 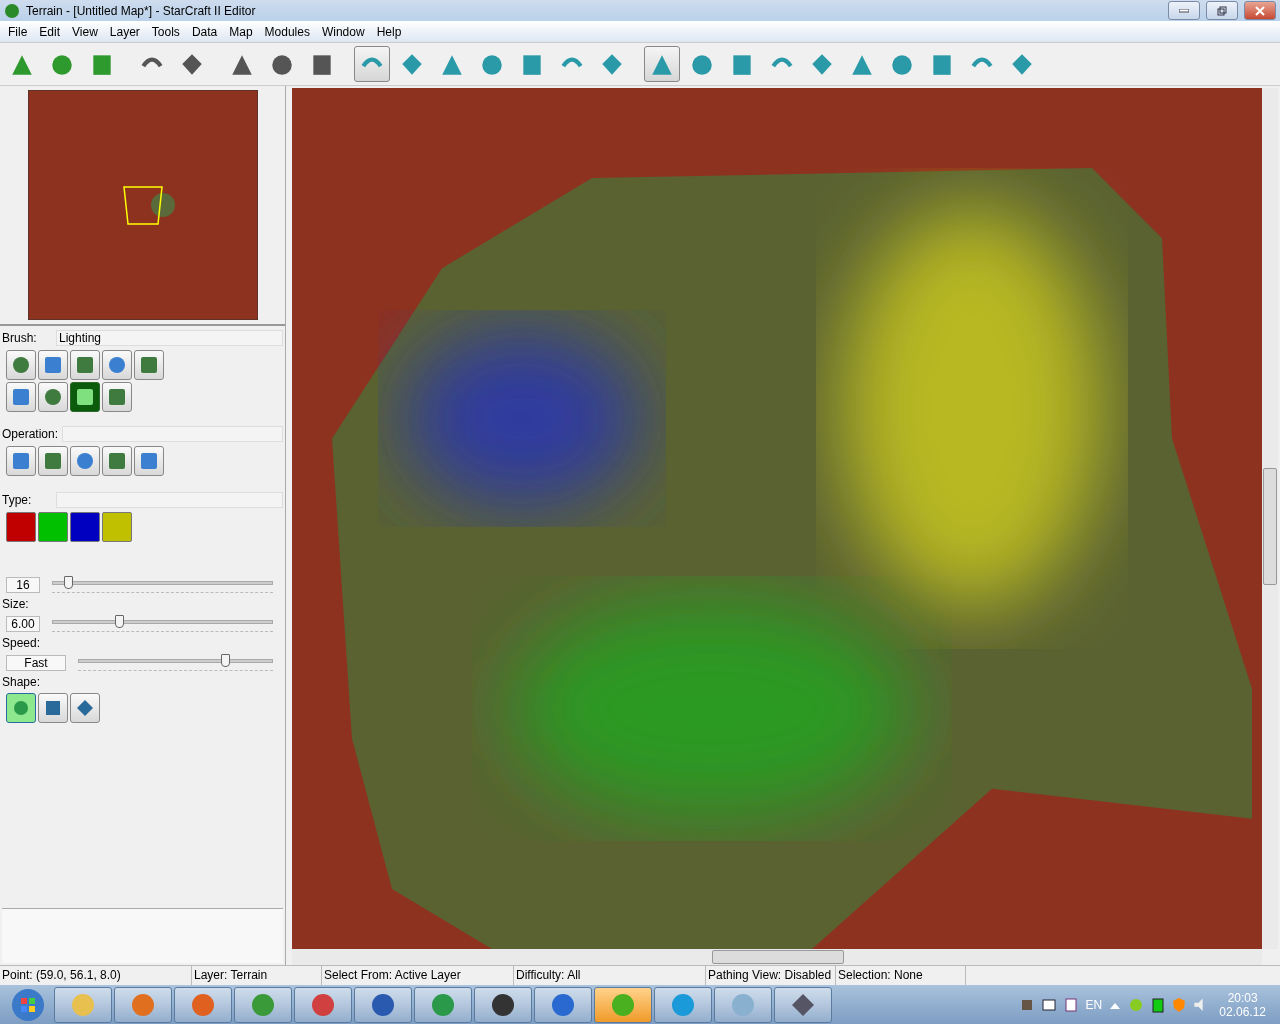 What do you see at coordinates (287, 31) in the screenshot?
I see `menu-item: Modules` at bounding box center [287, 31].